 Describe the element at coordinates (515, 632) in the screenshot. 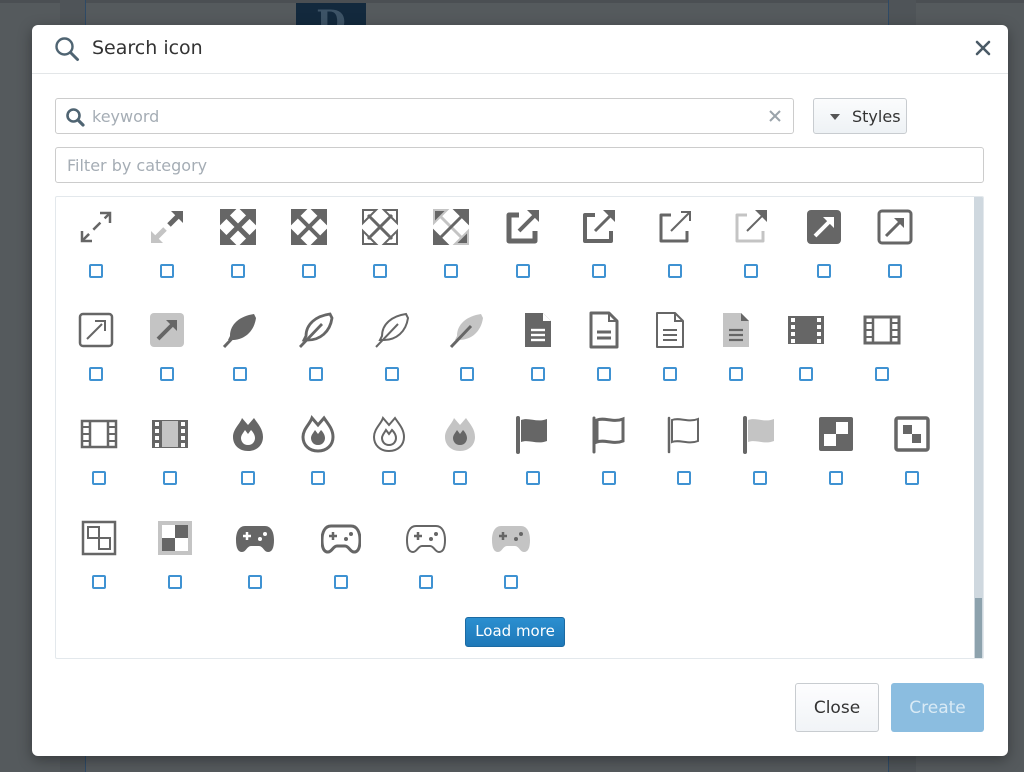

I see `load-more-button: Load more` at that location.